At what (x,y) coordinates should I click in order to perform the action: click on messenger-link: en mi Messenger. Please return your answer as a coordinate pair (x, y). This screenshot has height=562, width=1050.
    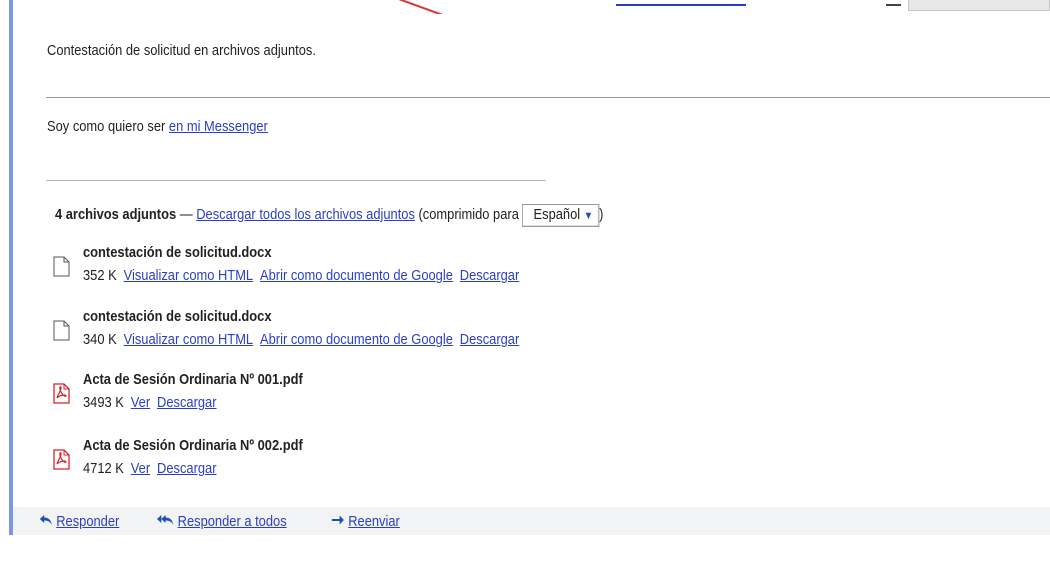
    Looking at the image, I should click on (218, 126).